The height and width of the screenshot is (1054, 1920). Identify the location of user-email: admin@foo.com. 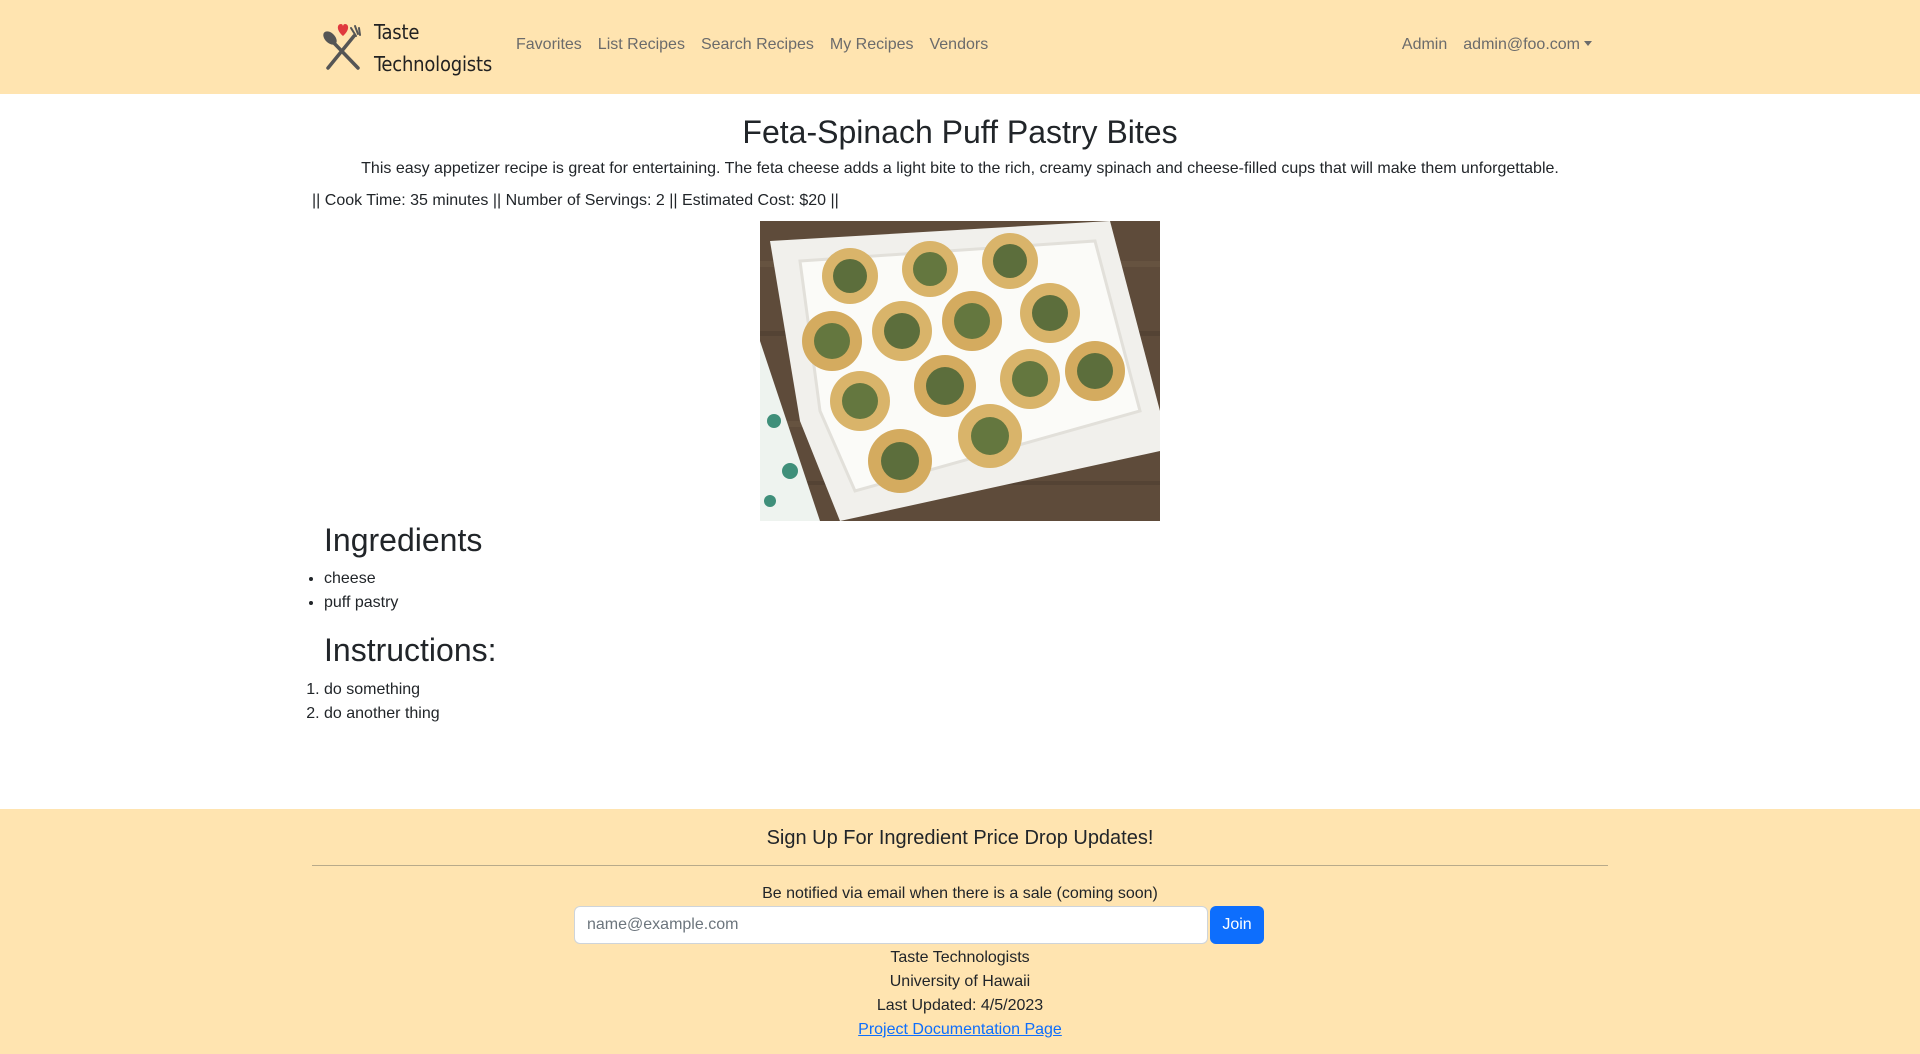
(1521, 44).